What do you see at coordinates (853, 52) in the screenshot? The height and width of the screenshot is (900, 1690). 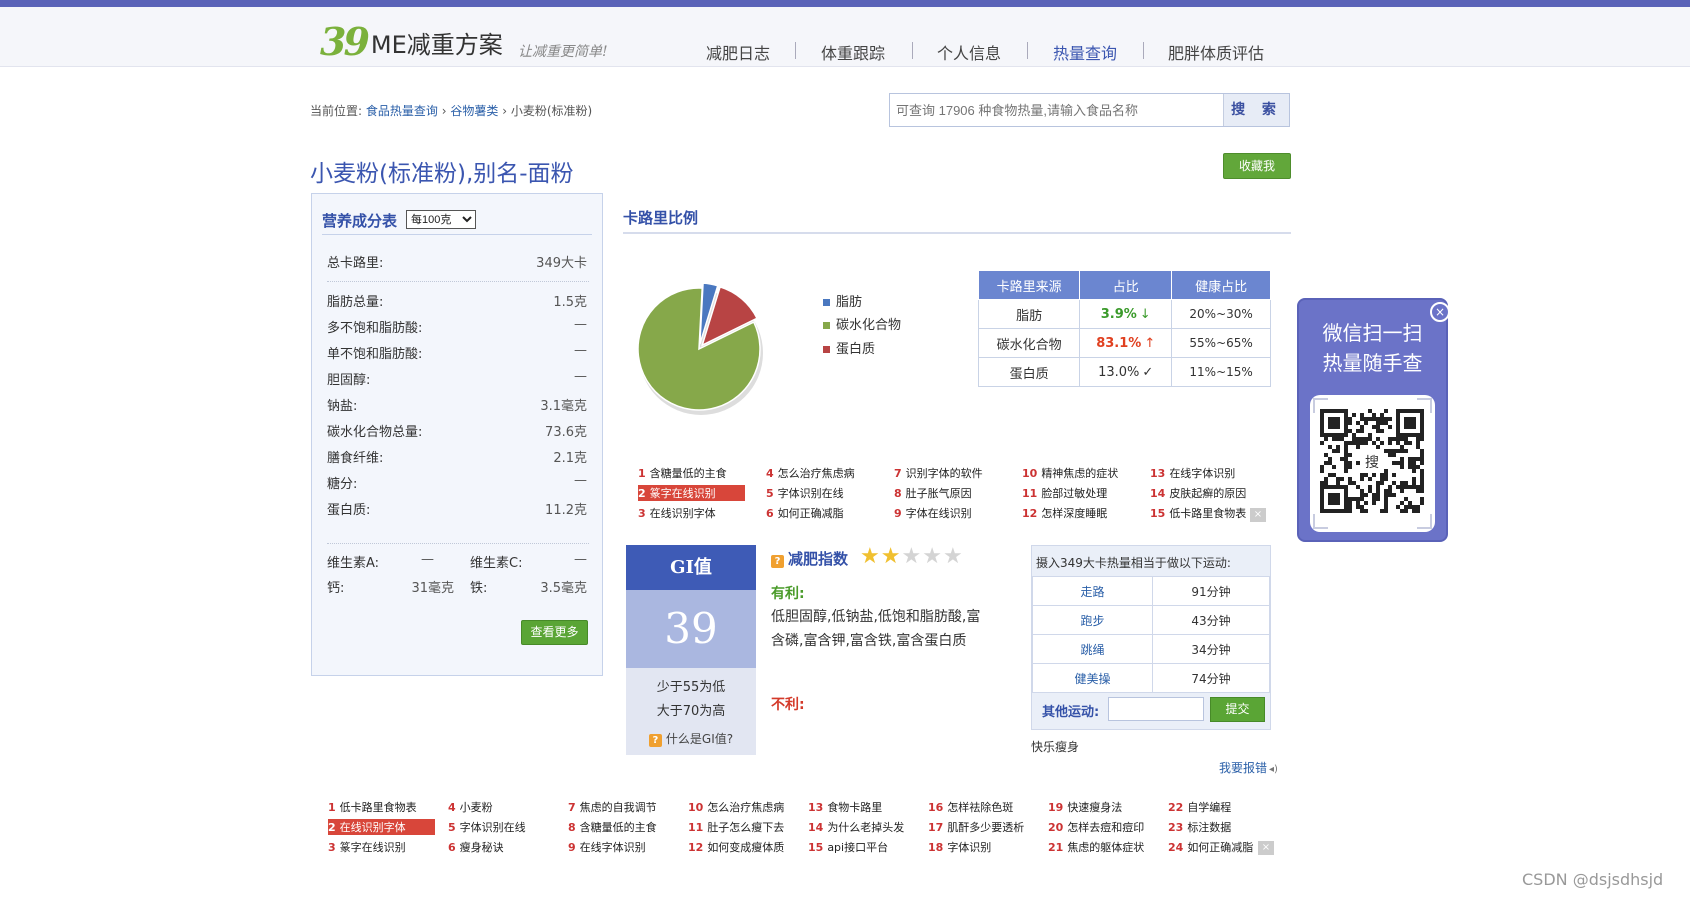 I see `nav-weight-tracking: 体重跟踪` at bounding box center [853, 52].